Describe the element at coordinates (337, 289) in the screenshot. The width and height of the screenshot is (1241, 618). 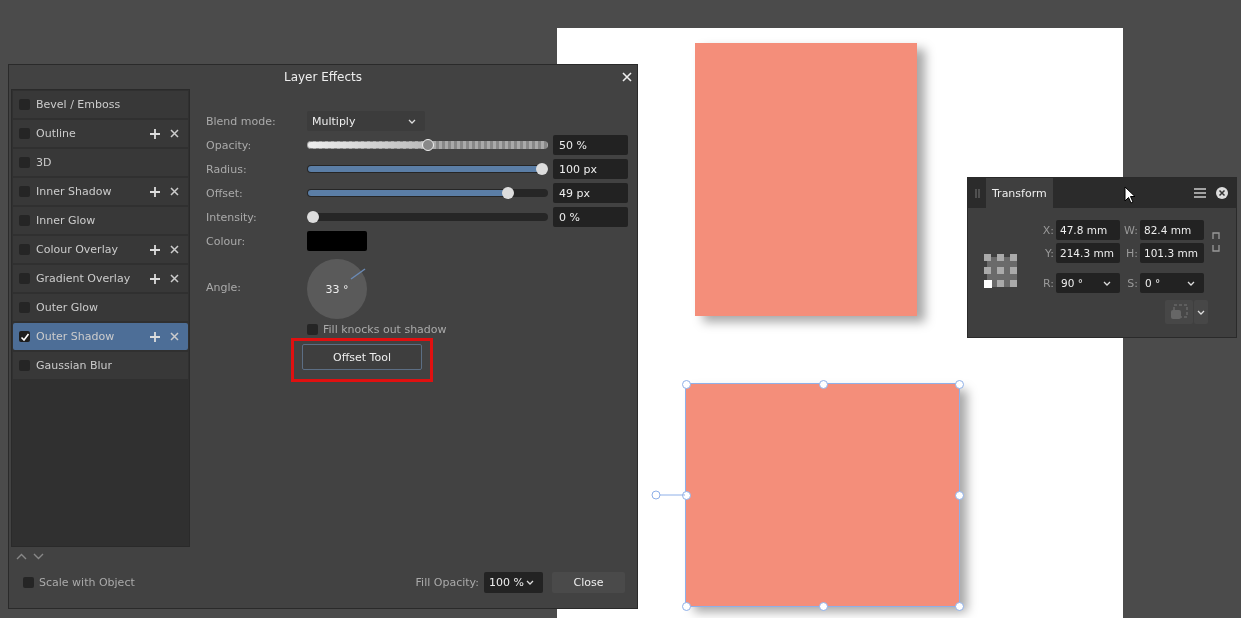
I see `angle-dial: 33 °` at that location.